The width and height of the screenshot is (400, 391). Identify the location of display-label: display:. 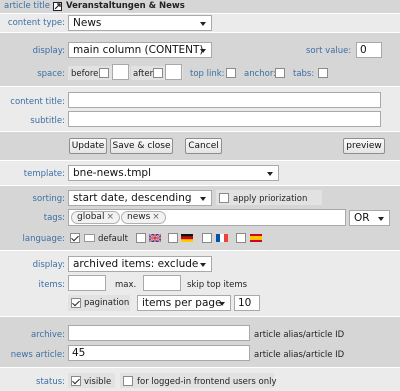
(48, 51).